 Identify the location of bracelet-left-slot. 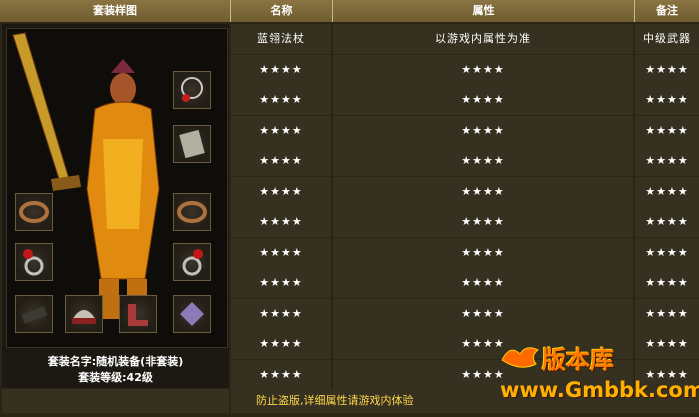
(34, 212).